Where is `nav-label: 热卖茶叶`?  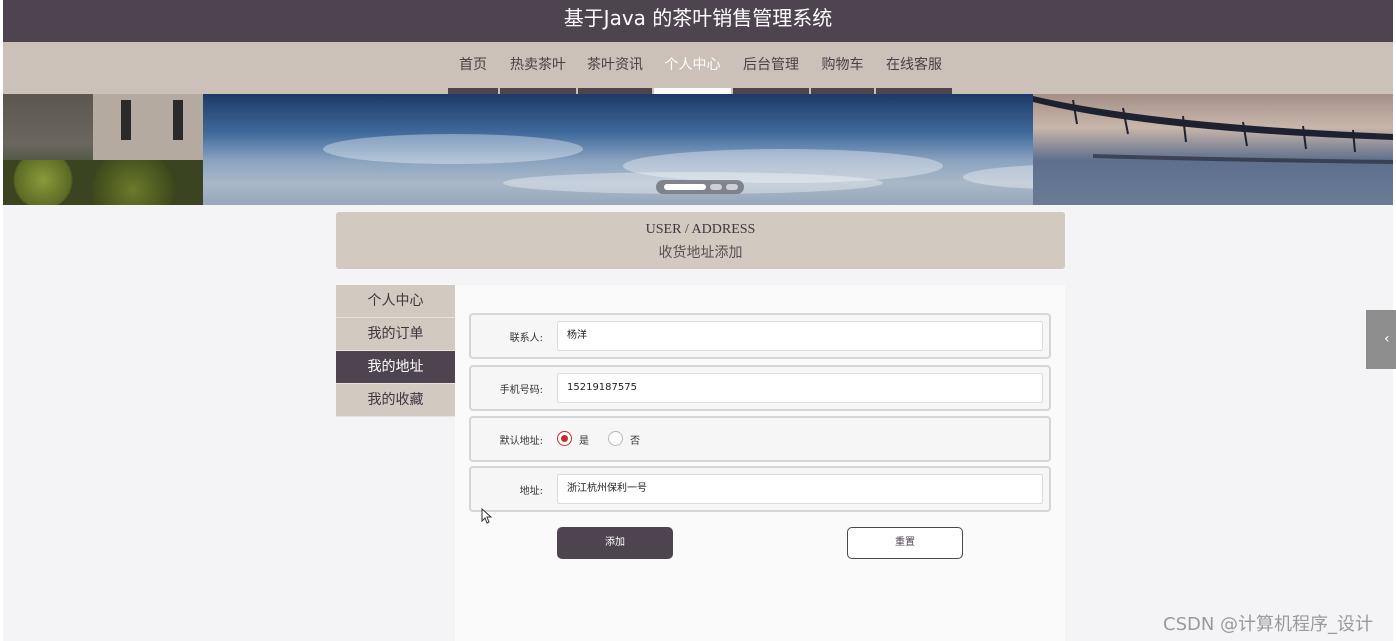
nav-label: 热卖茶叶 is located at coordinates (538, 65).